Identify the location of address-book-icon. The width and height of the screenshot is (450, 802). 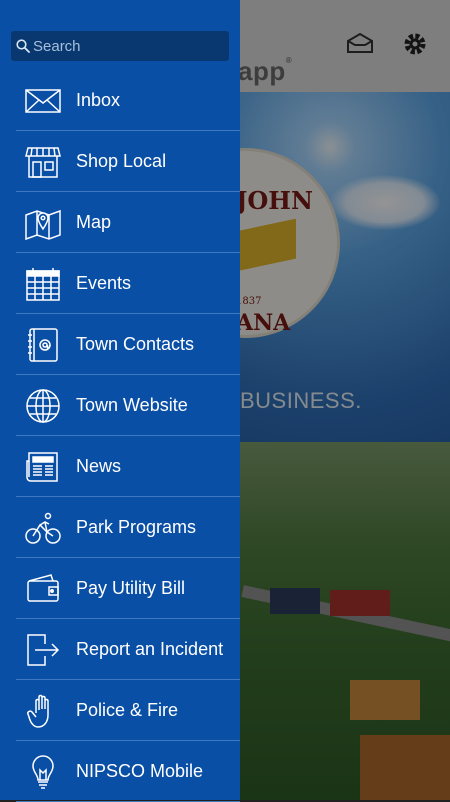
(43, 345).